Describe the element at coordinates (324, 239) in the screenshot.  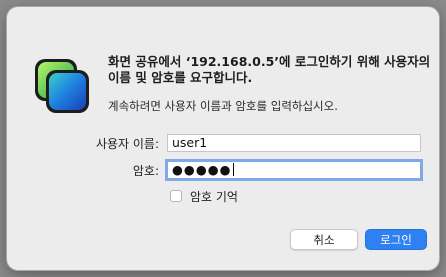
I see `cancel-button: 취소` at that location.